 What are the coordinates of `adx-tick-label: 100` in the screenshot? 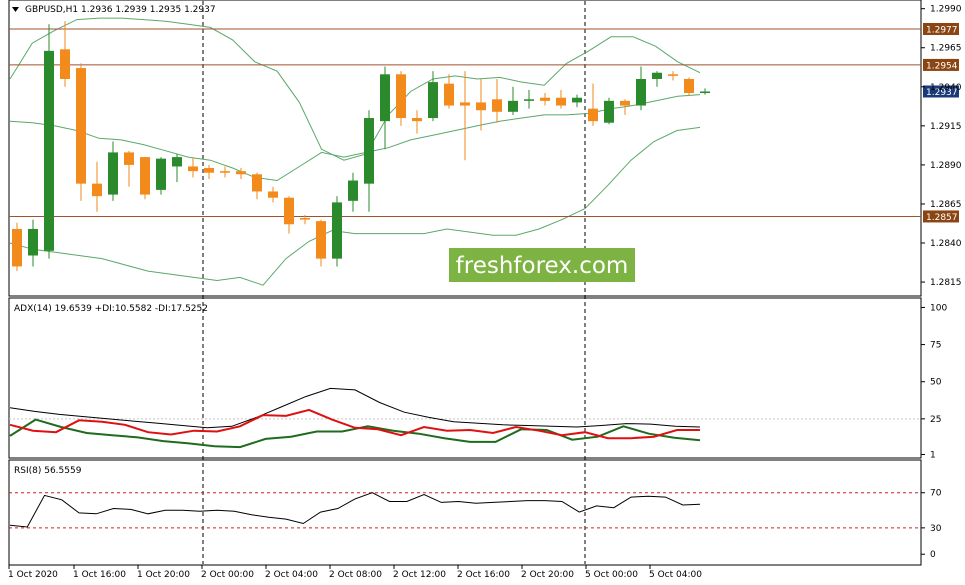 It's located at (938, 308).